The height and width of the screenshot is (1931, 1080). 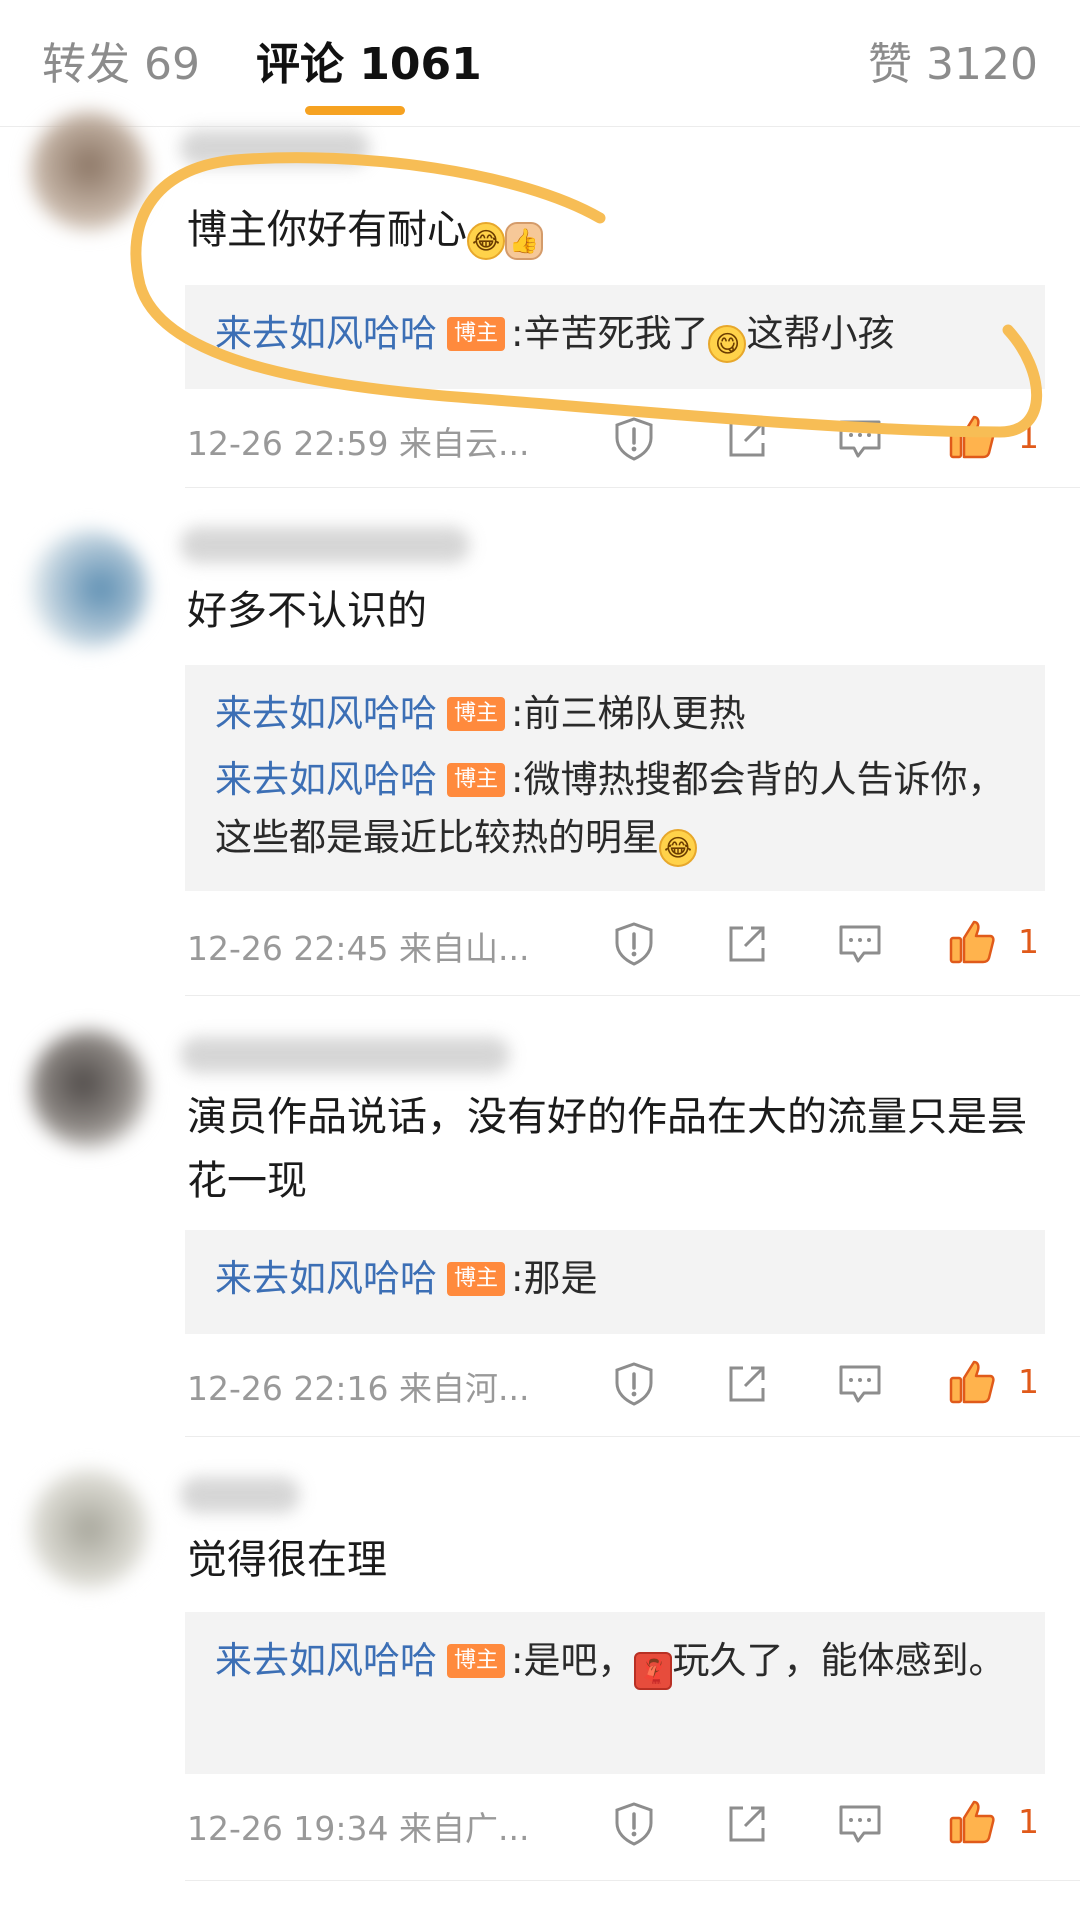 What do you see at coordinates (288, 443) in the screenshot?
I see `comment-time: 12-26 22:59` at bounding box center [288, 443].